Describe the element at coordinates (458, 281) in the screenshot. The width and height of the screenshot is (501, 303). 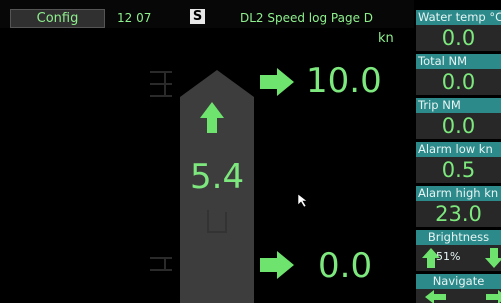
I see `navigate-label: Navigate` at that location.